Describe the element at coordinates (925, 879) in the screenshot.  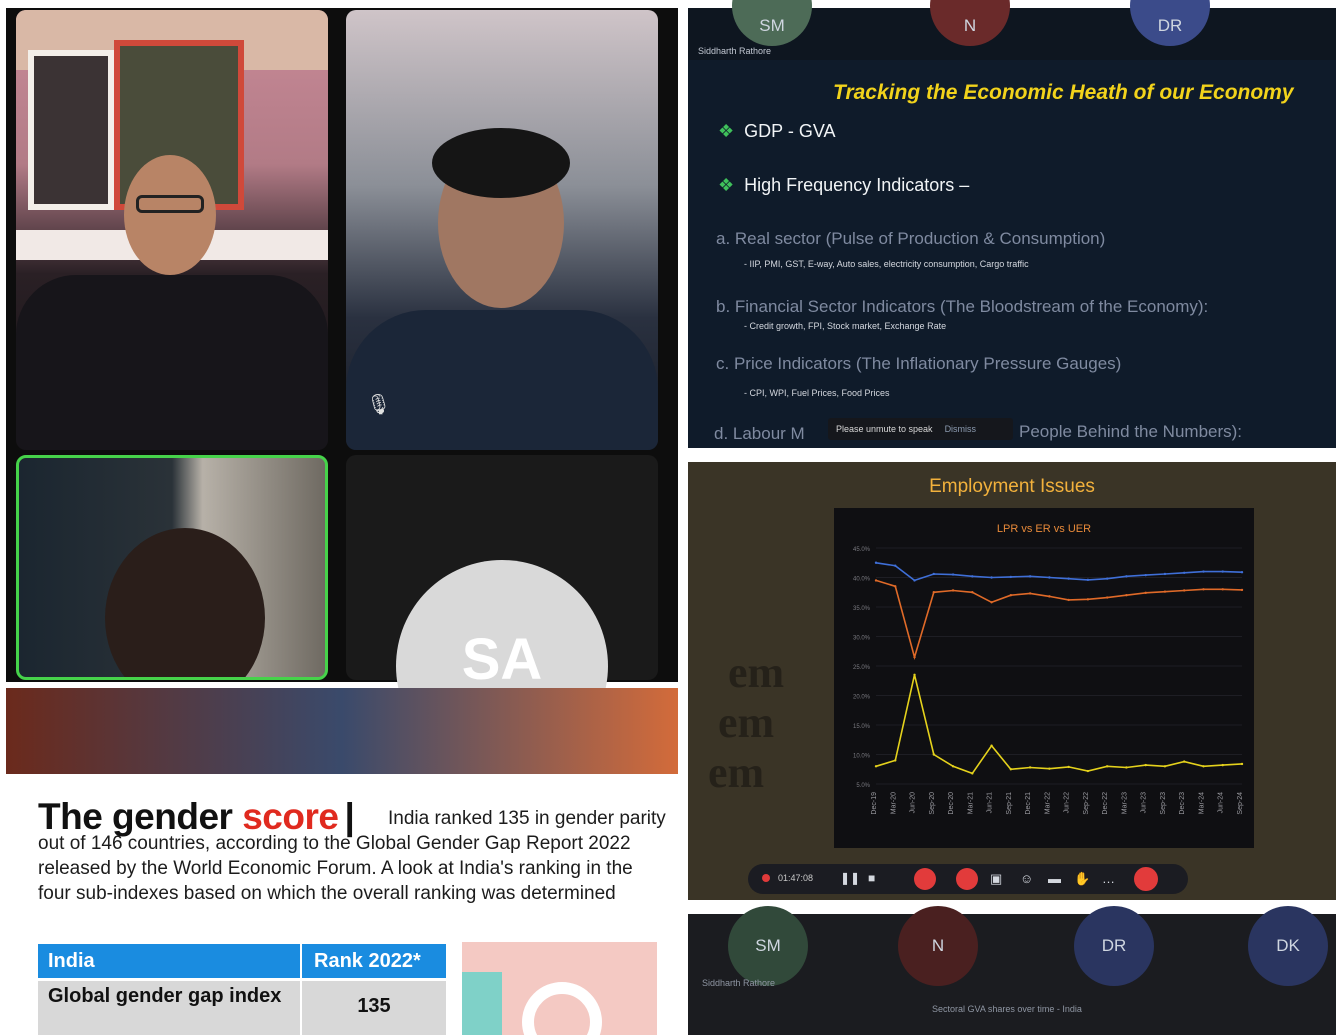
I see `video-off-icon` at that location.